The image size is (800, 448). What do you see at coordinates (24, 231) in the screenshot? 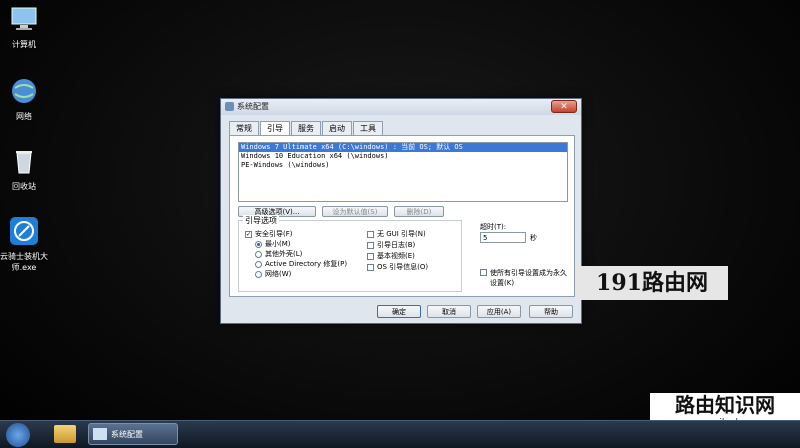
I see `yunqishi-app-icon` at bounding box center [24, 231].